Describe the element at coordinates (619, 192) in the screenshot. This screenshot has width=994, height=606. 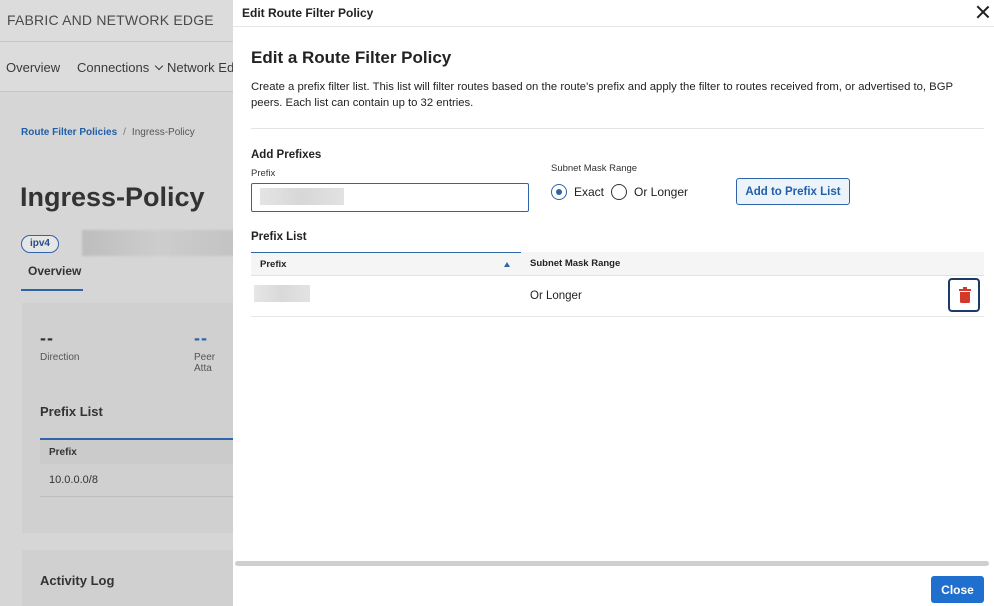
I see `radio-unchecked-icon` at that location.